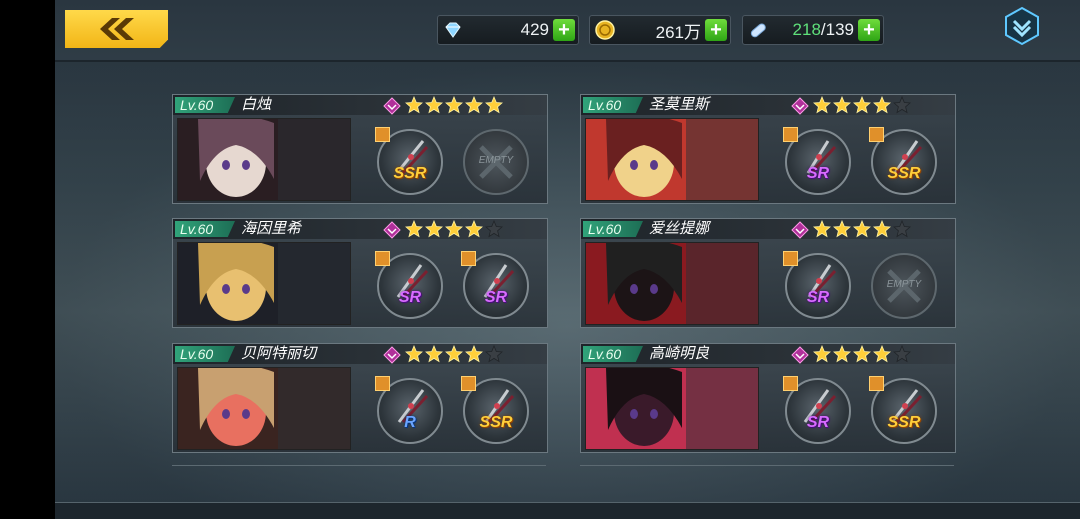  Describe the element at coordinates (716, 30) in the screenshot. I see `add-gold-button: +` at that location.